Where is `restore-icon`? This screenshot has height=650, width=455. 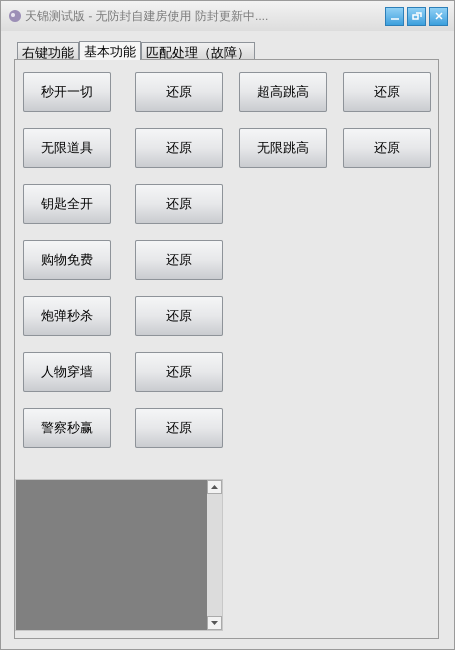 restore-icon is located at coordinates (417, 16).